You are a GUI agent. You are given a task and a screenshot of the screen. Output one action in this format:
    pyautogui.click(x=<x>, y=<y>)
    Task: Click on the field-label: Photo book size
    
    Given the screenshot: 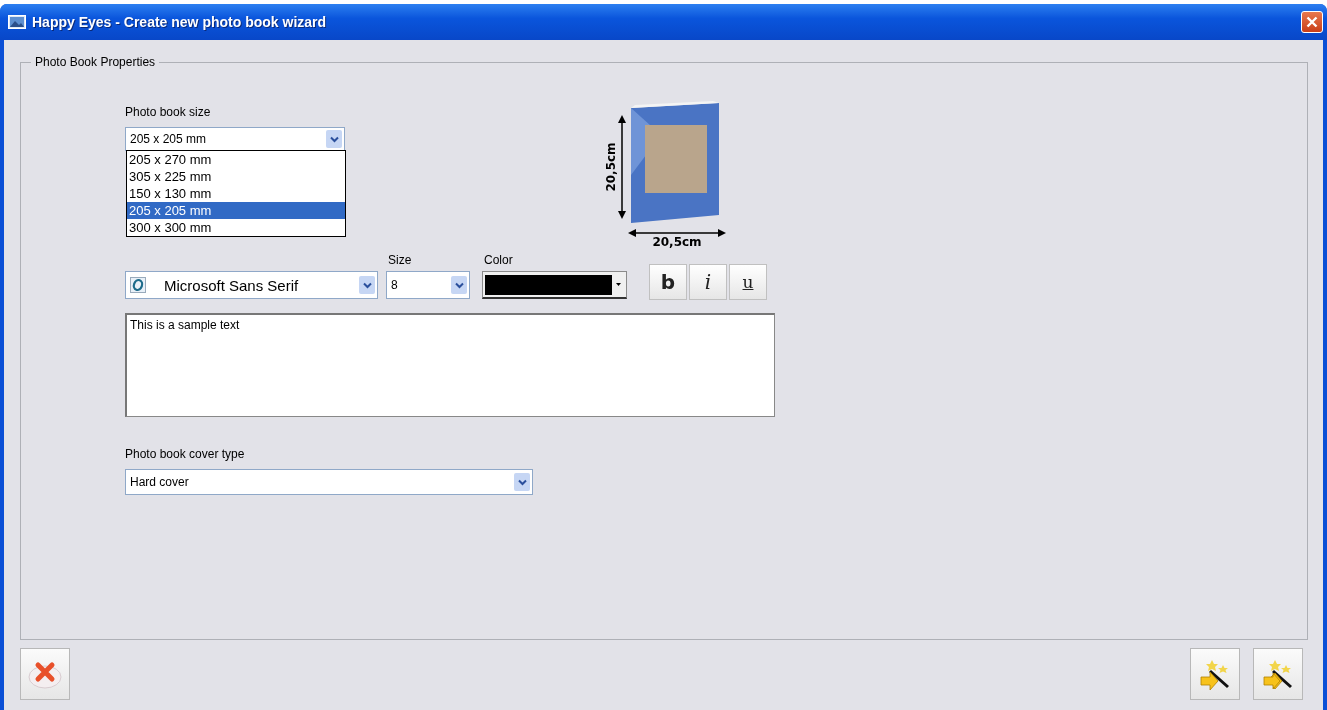 What is the action you would take?
    pyautogui.click(x=168, y=113)
    